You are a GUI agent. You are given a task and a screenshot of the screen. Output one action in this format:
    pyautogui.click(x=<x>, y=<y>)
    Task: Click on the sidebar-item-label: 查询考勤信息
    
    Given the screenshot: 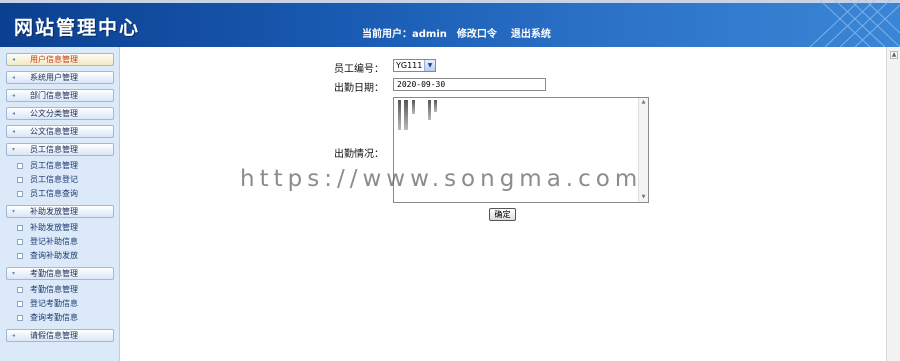 What is the action you would take?
    pyautogui.click(x=54, y=317)
    